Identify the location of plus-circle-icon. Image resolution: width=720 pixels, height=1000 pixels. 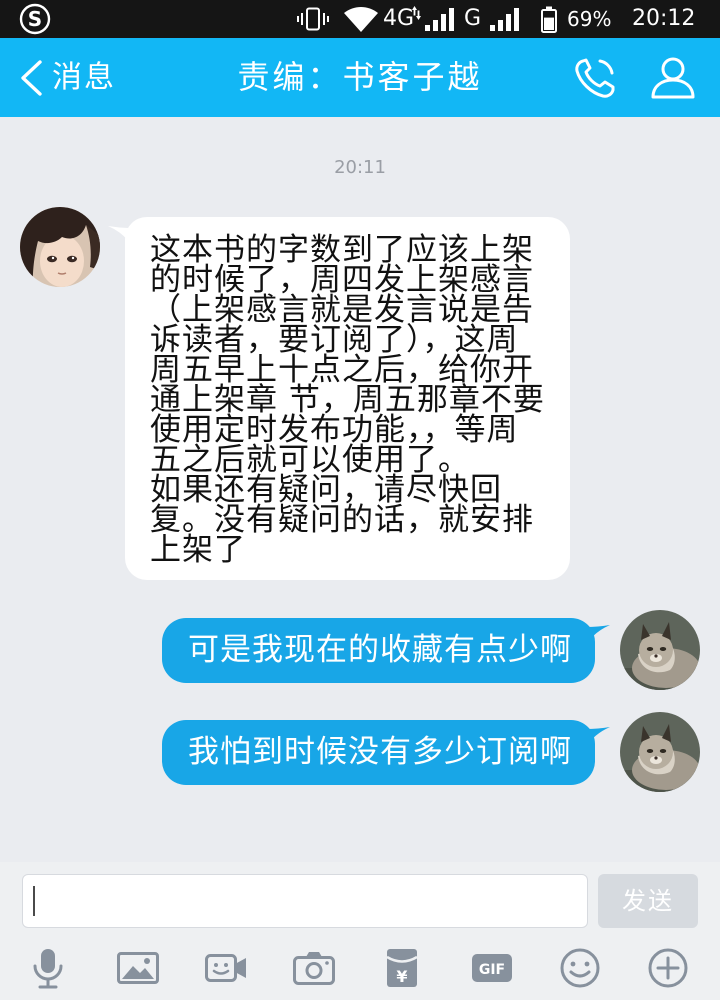
(668, 968).